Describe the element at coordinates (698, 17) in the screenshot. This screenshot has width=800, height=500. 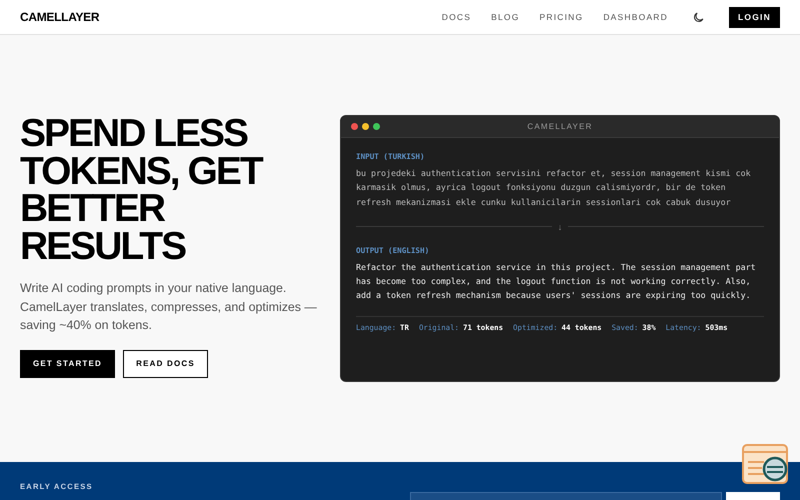
I see `moon-icon` at that location.